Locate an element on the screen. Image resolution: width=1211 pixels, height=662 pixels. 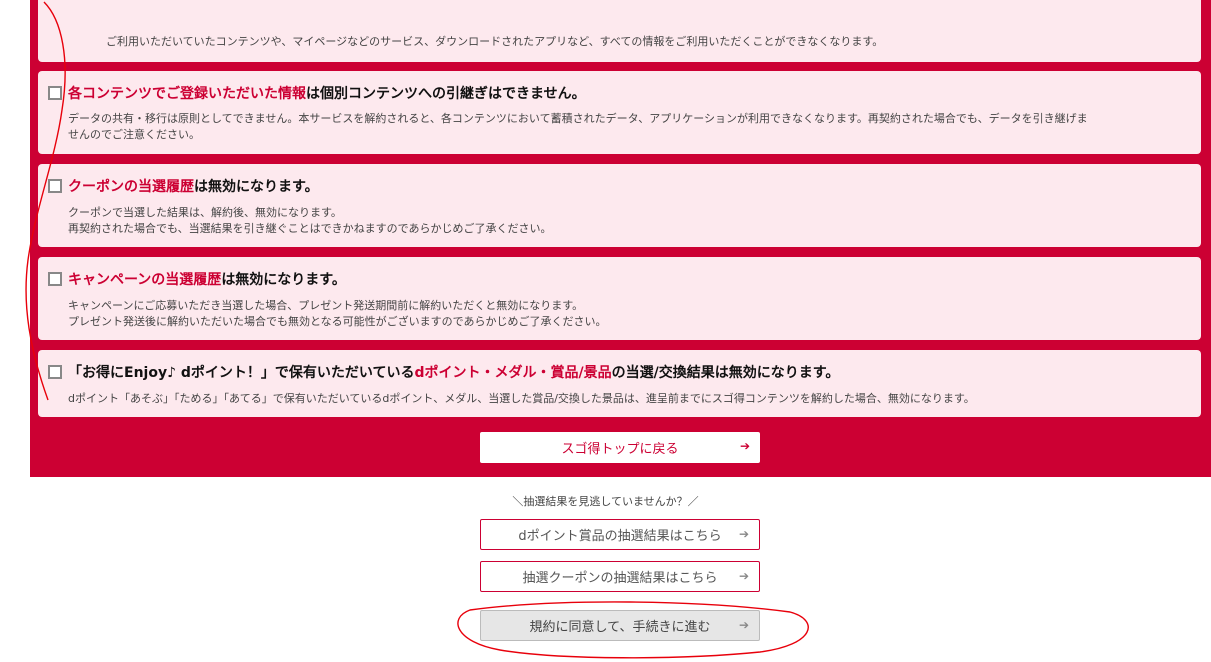
notice-text: ＼抽選結果を見逃していませんか？／ is located at coordinates (605, 501).